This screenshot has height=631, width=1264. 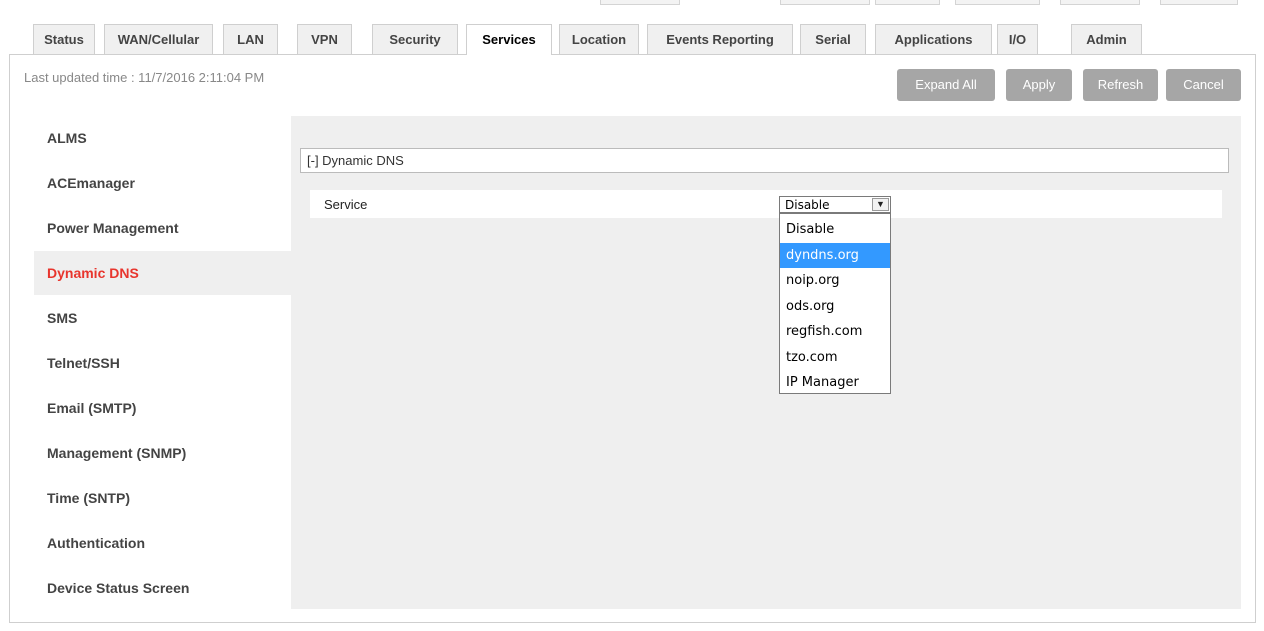 I want to click on tab-vpn: VPN, so click(x=324, y=39).